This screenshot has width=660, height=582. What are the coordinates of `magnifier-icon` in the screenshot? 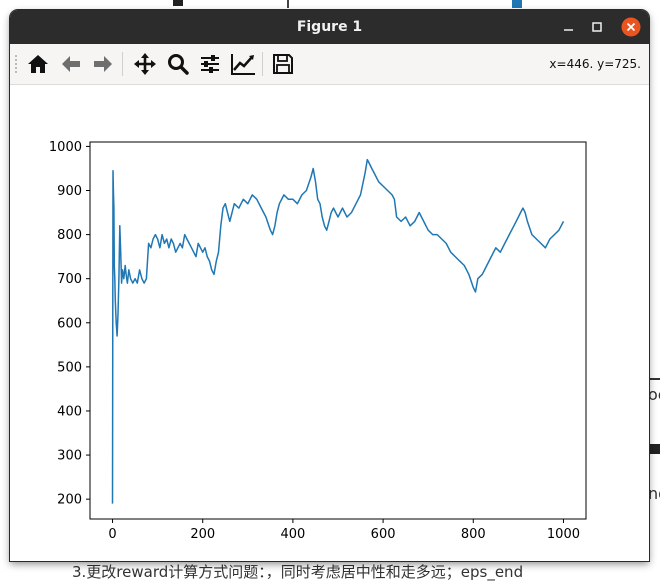 It's located at (178, 64).